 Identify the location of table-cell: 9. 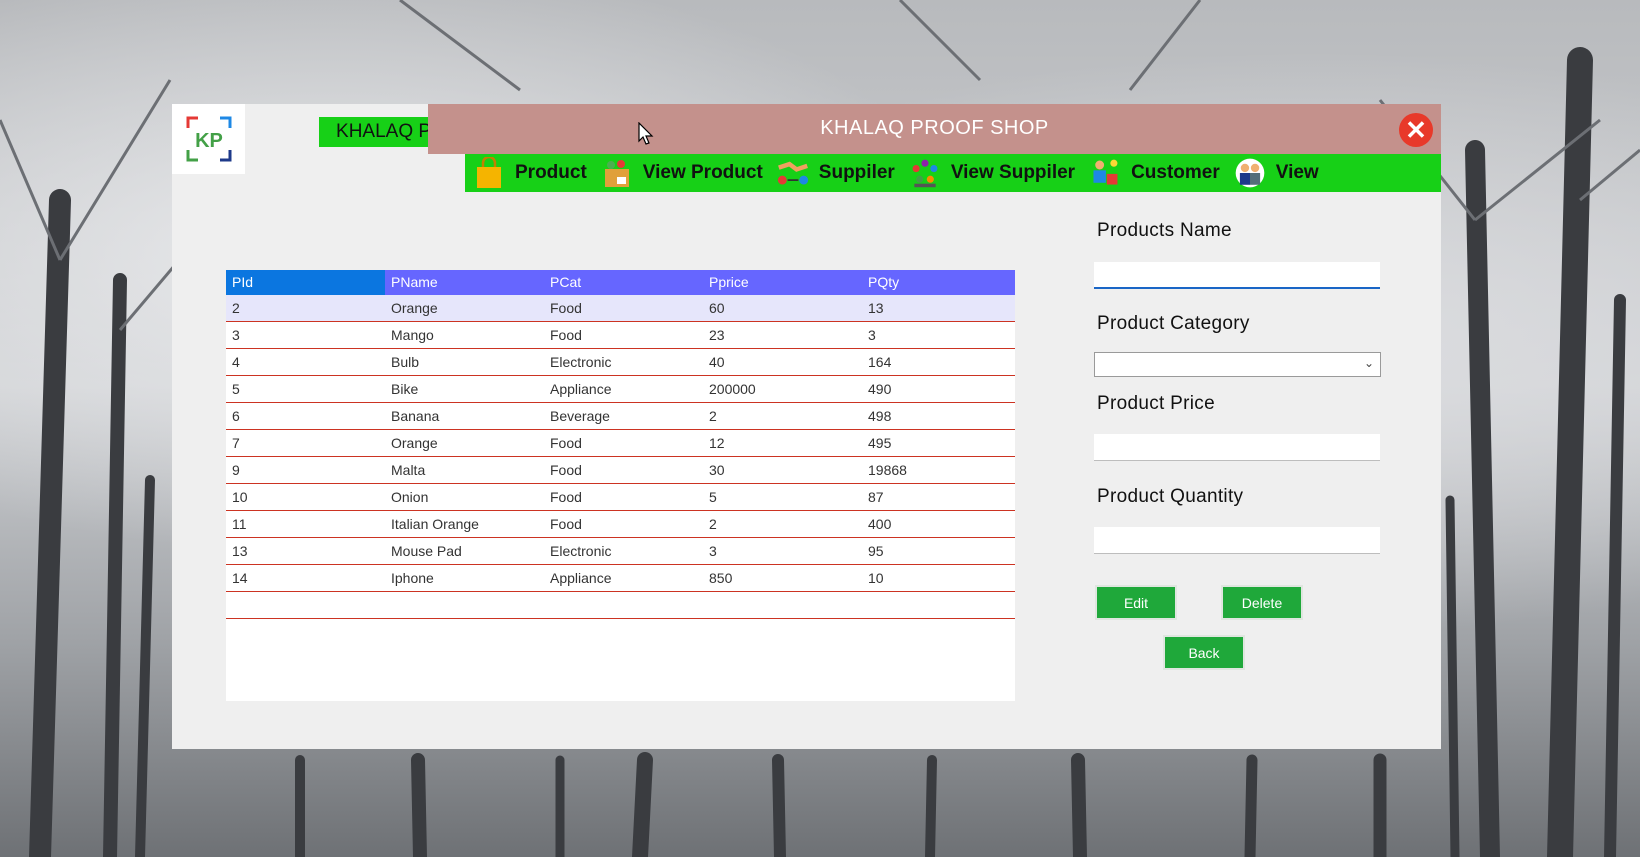
(305, 470).